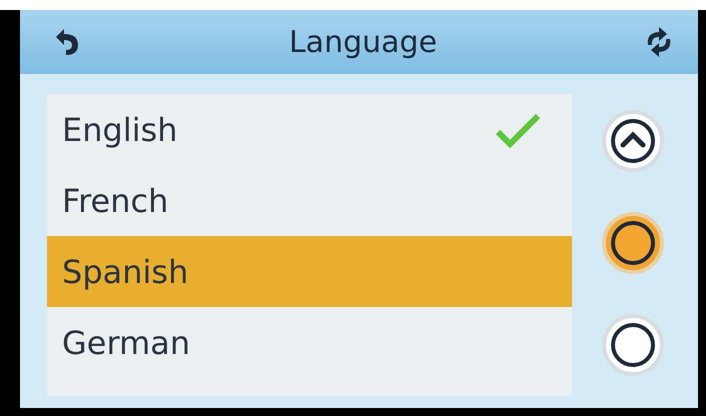 The height and width of the screenshot is (416, 706). Describe the element at coordinates (309, 342) in the screenshot. I see `language-item: German` at that location.